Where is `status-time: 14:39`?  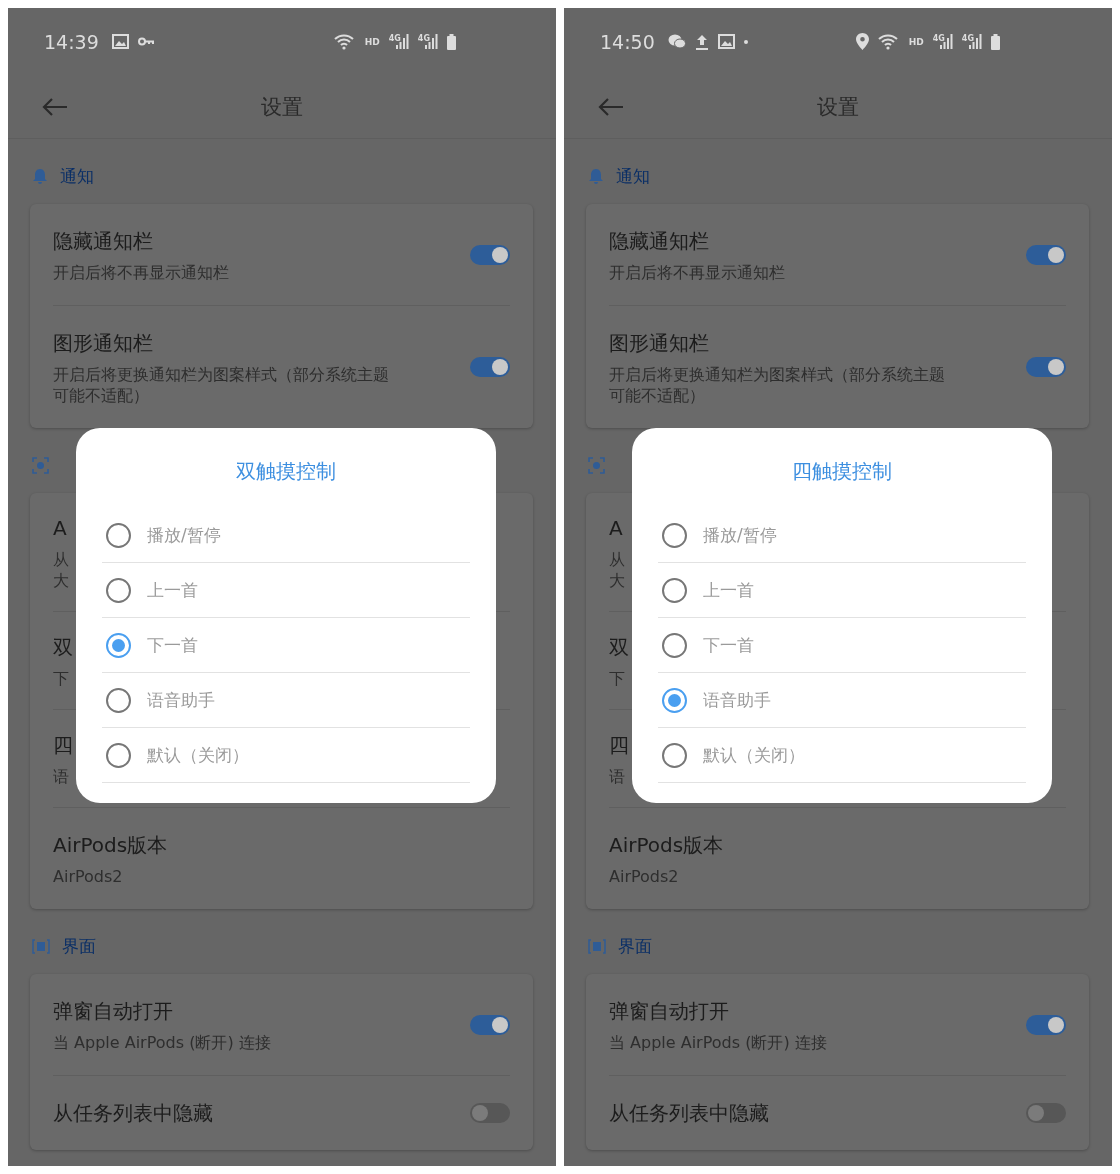 status-time: 14:39 is located at coordinates (71, 41).